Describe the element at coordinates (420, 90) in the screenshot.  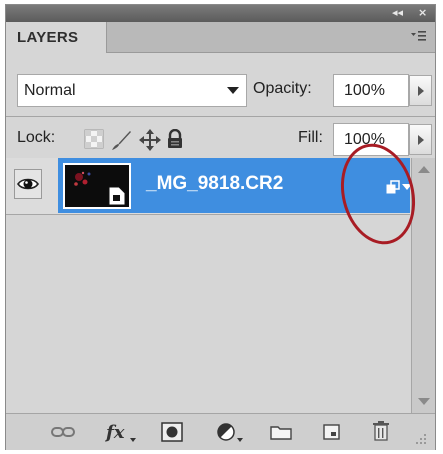
I see `opacity-slider-button` at that location.